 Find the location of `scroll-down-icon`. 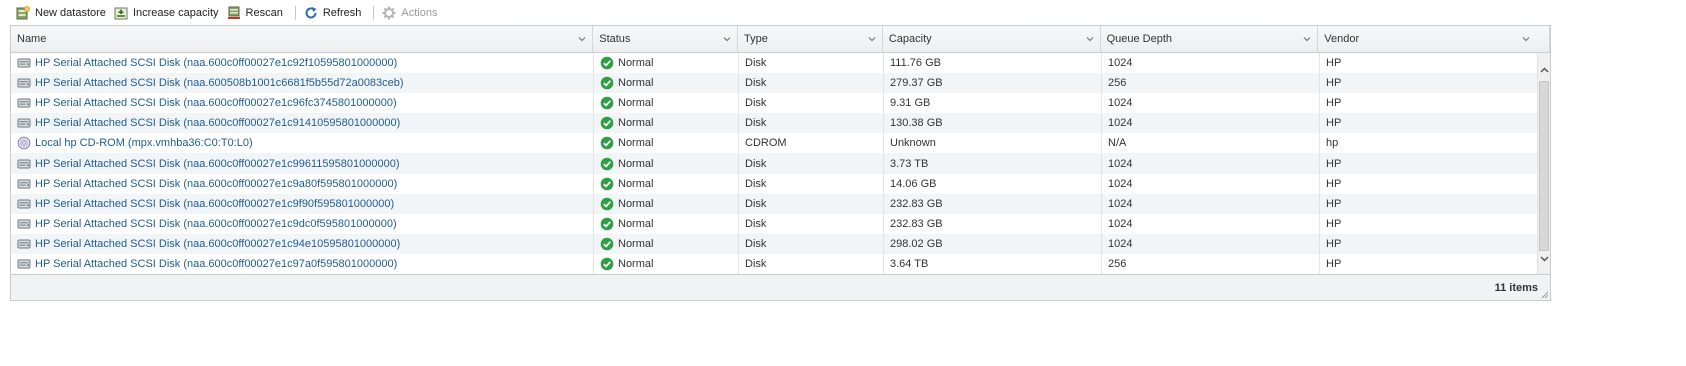

scroll-down-icon is located at coordinates (1544, 258).